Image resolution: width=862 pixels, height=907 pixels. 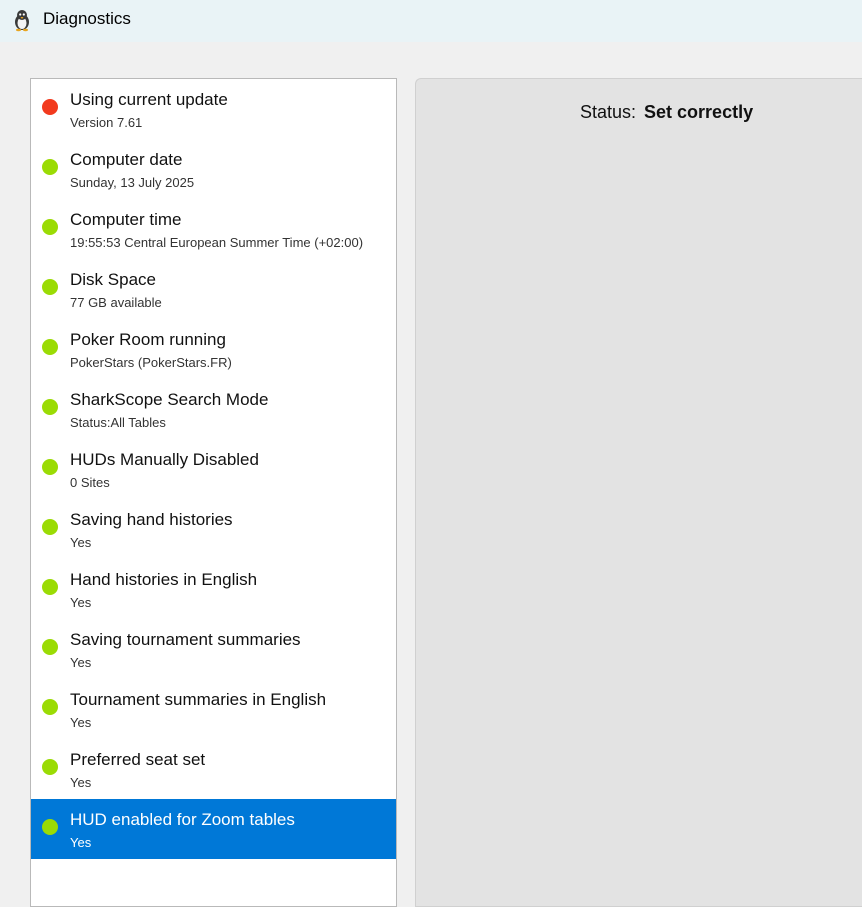 I want to click on penguin-app-icon, so click(x=22, y=21).